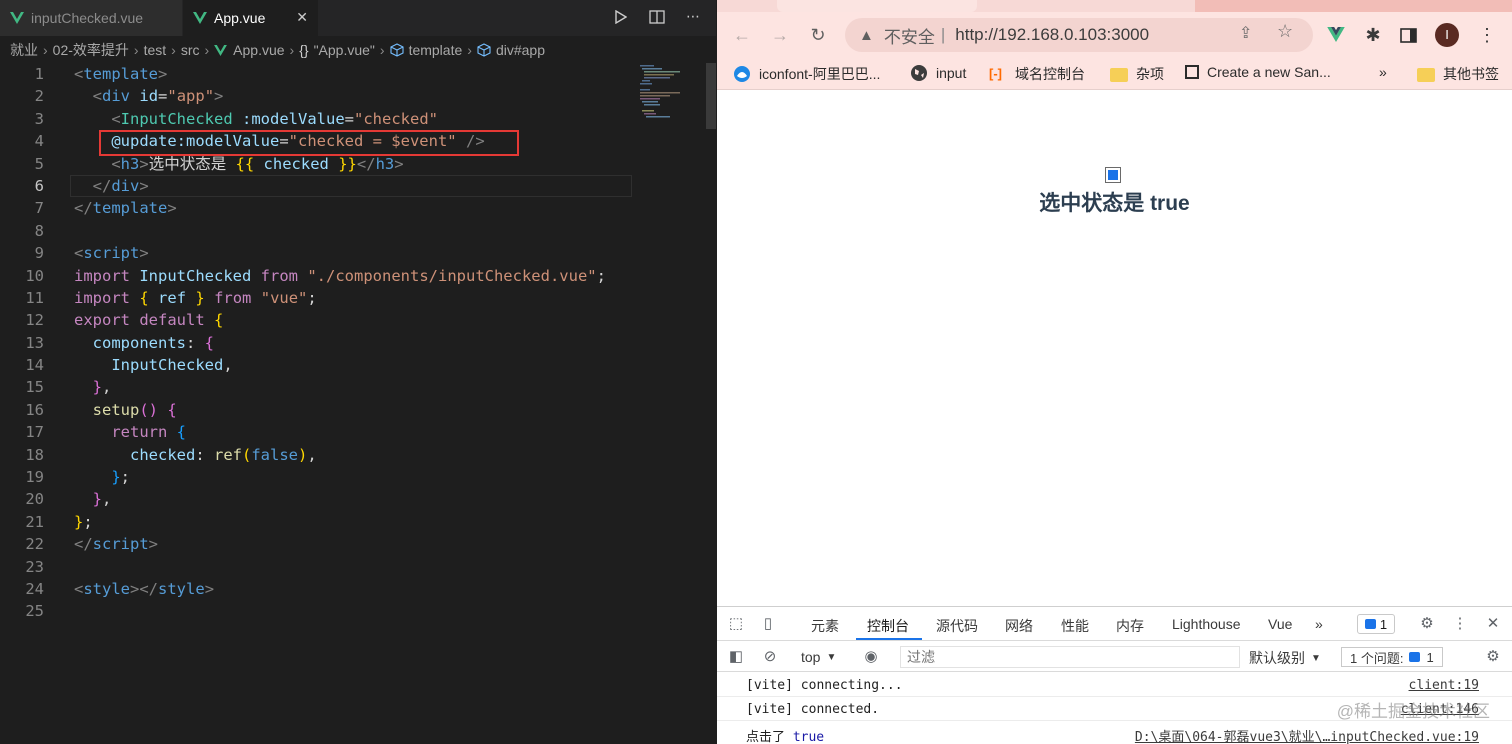  Describe the element at coordinates (91, 50) in the screenshot. I see `breadcrumb-item: 02-效率提升` at that location.